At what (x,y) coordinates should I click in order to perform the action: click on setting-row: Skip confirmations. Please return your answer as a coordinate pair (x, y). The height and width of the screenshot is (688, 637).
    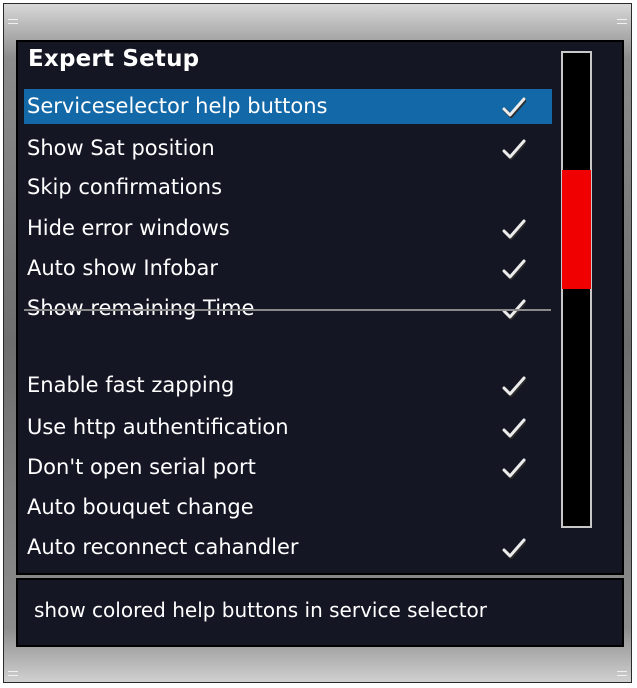
    Looking at the image, I should click on (288, 187).